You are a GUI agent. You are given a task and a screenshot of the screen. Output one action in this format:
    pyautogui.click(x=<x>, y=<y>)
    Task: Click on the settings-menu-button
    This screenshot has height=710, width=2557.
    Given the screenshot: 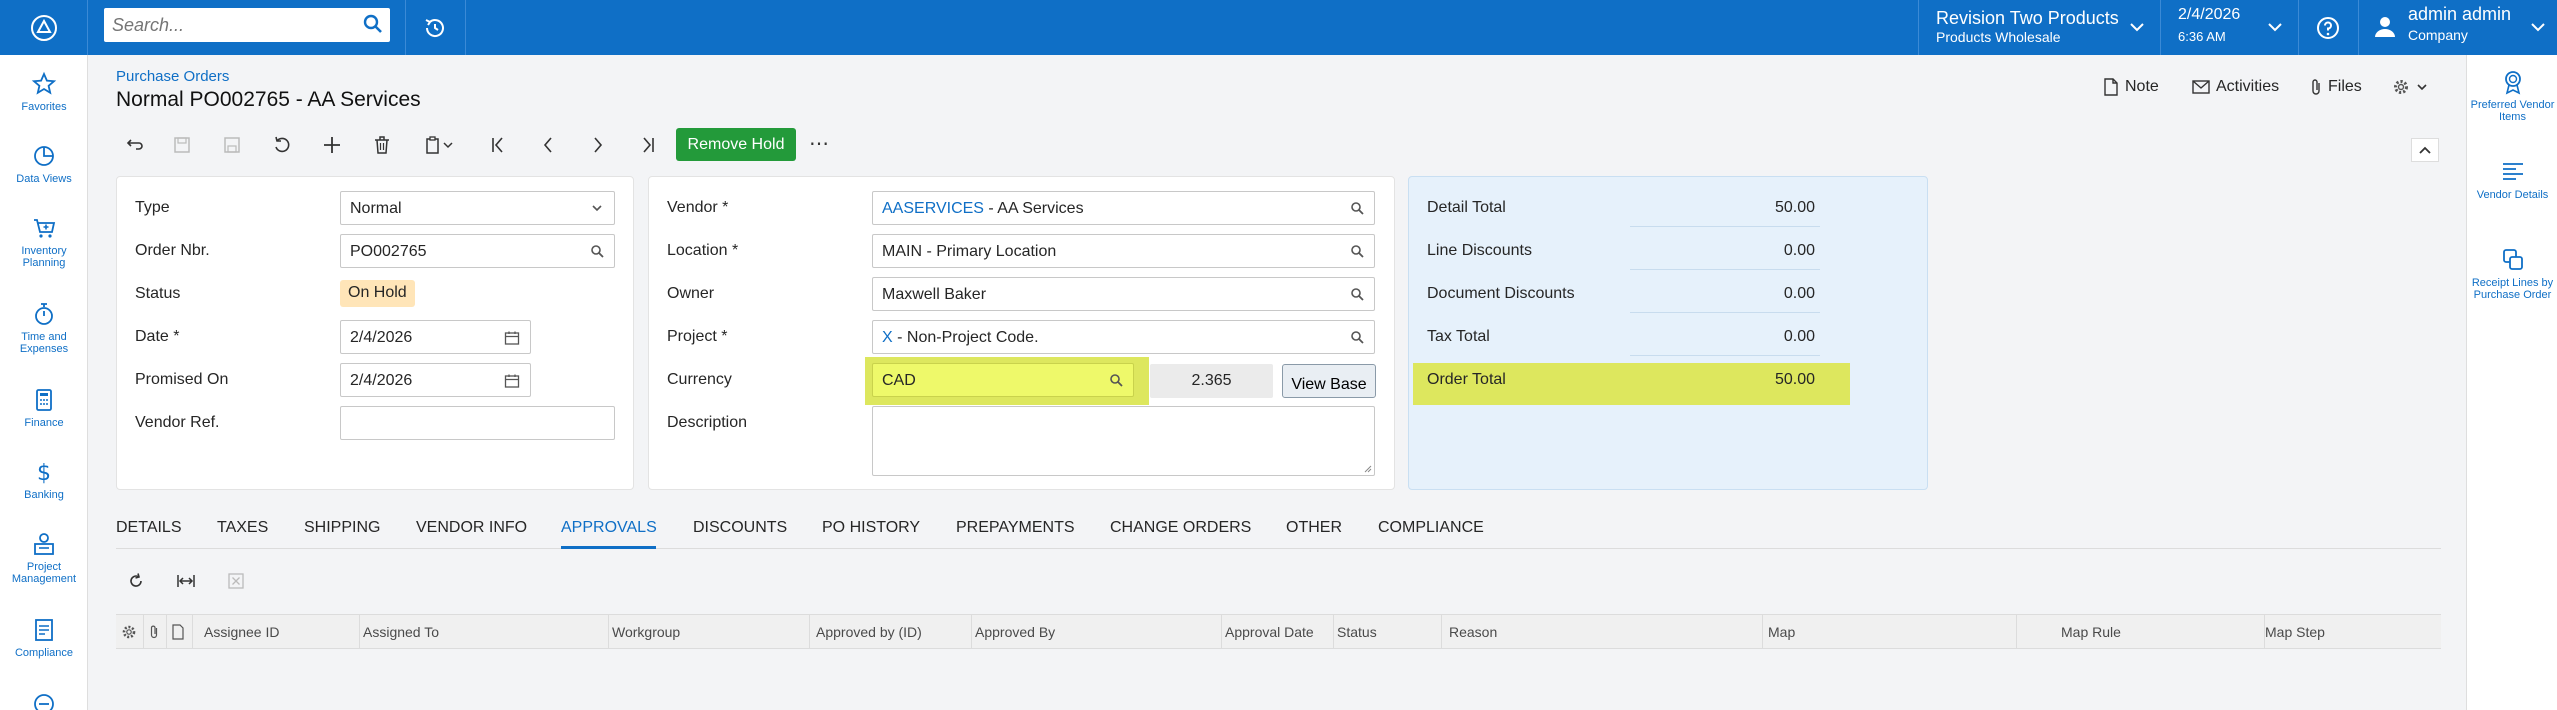 What is the action you would take?
    pyautogui.click(x=2410, y=87)
    